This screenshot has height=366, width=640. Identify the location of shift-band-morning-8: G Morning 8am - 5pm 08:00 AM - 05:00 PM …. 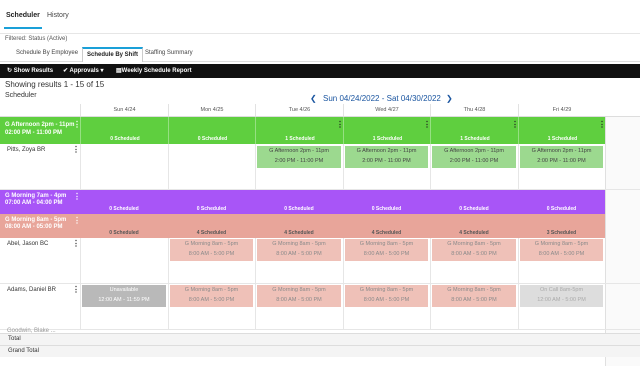
(302, 226).